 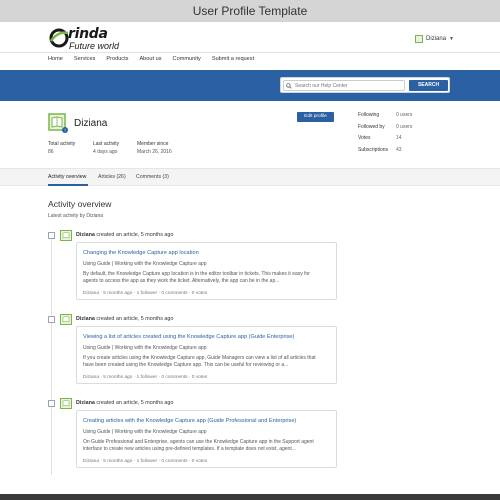 I want to click on profile-name: Diziana, so click(x=91, y=123).